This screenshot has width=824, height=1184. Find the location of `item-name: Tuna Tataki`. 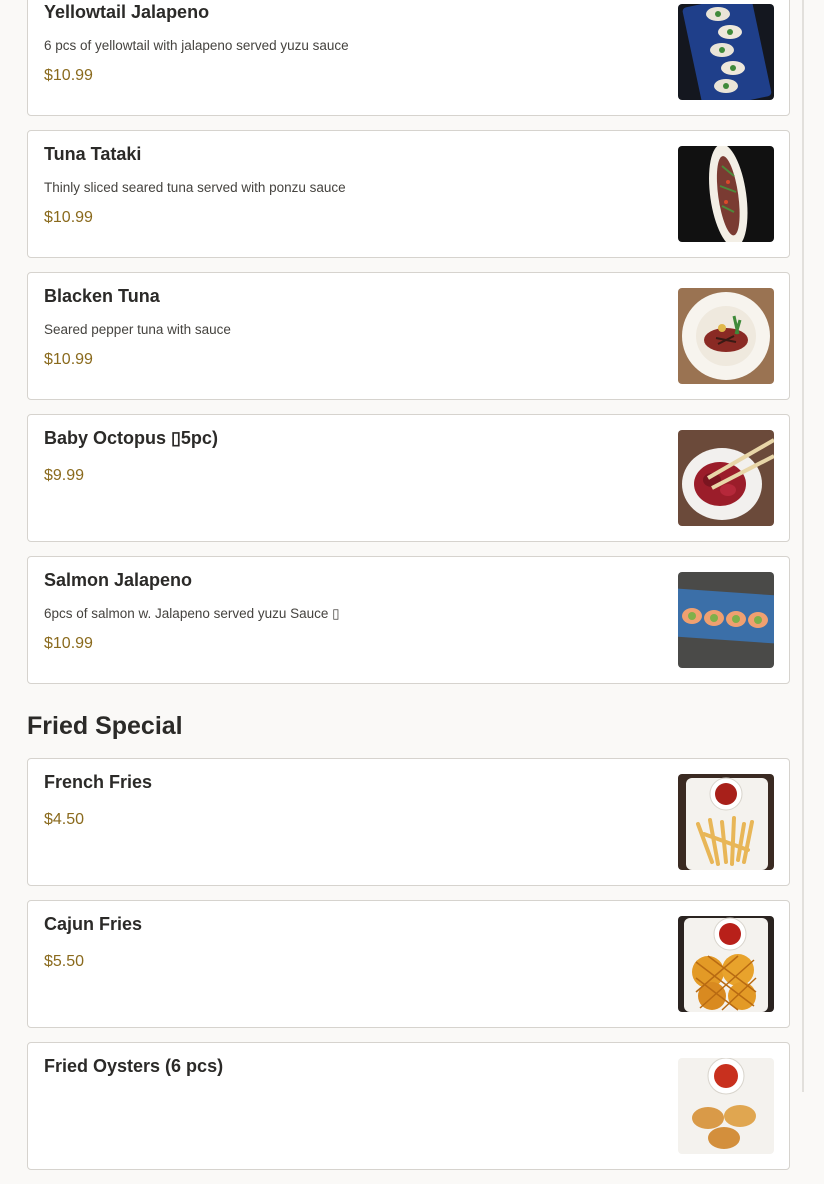

item-name: Tuna Tataki is located at coordinates (93, 154).